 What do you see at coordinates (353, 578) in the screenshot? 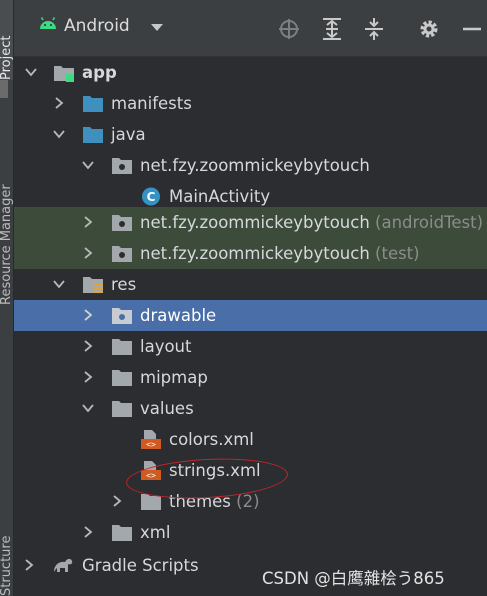
I see `watermark: CSDN @白鹰雜桧う865` at bounding box center [353, 578].